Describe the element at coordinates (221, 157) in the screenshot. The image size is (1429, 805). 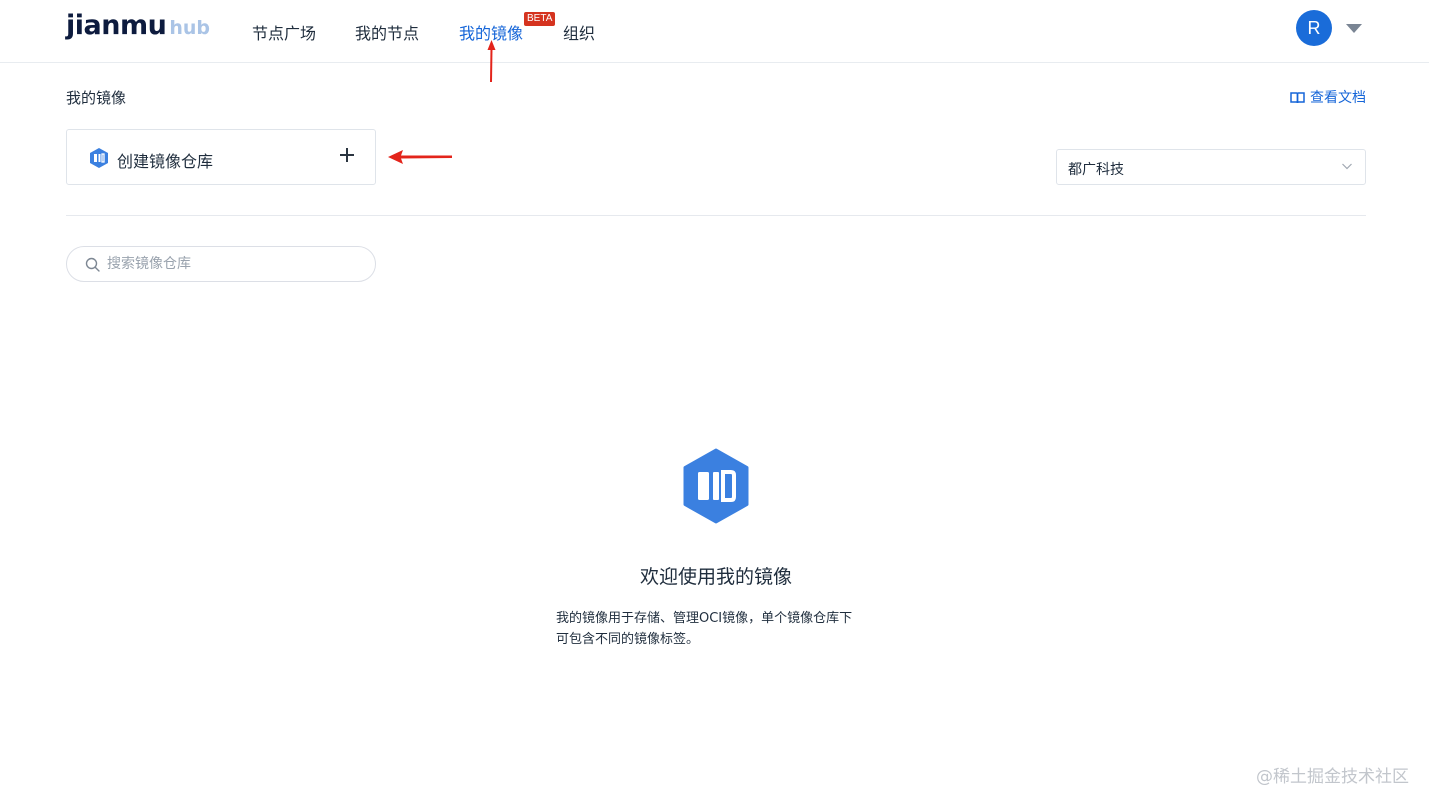
I see `create-image-repo-button: 创建镜像仓库` at that location.